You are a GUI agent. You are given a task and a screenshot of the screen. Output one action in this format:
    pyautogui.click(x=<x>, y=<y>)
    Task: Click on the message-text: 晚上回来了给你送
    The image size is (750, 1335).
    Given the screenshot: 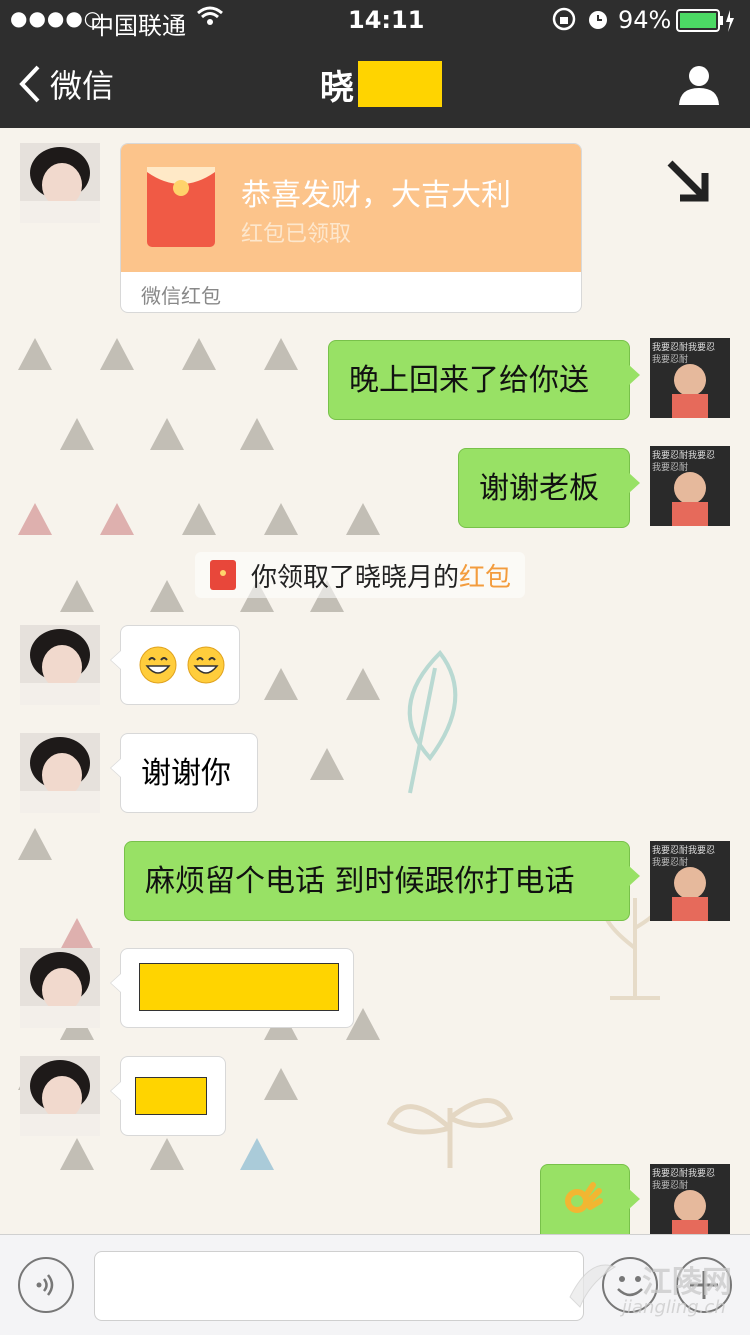 What is the action you would take?
    pyautogui.click(x=469, y=380)
    